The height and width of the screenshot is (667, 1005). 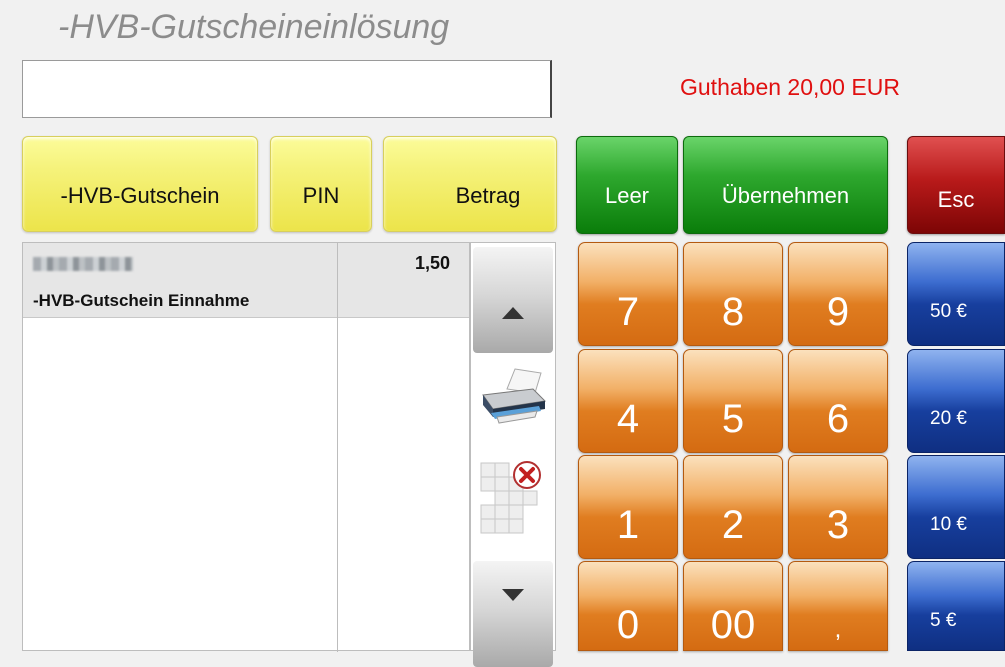 What do you see at coordinates (513, 313) in the screenshot?
I see `triangle-up-icon` at bounding box center [513, 313].